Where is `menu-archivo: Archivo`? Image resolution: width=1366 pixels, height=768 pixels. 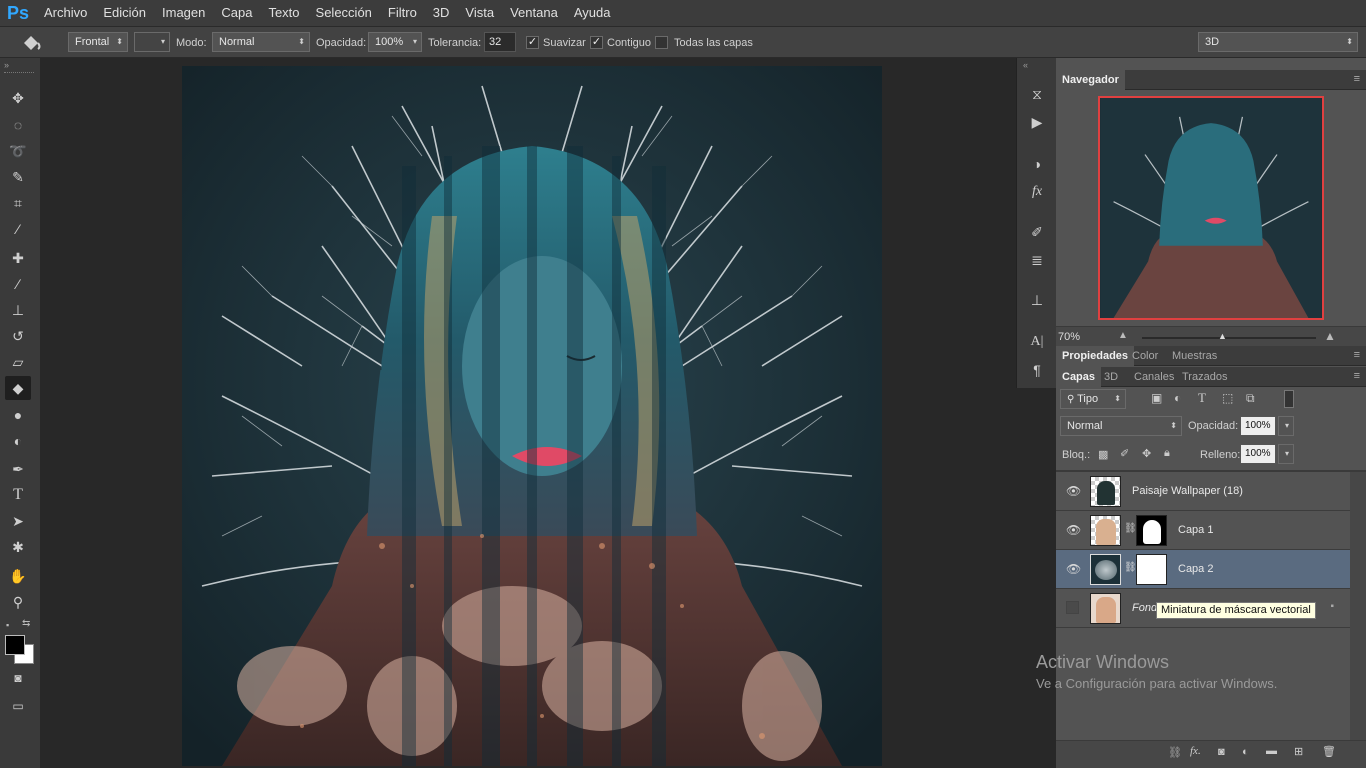 menu-archivo: Archivo is located at coordinates (65, 13).